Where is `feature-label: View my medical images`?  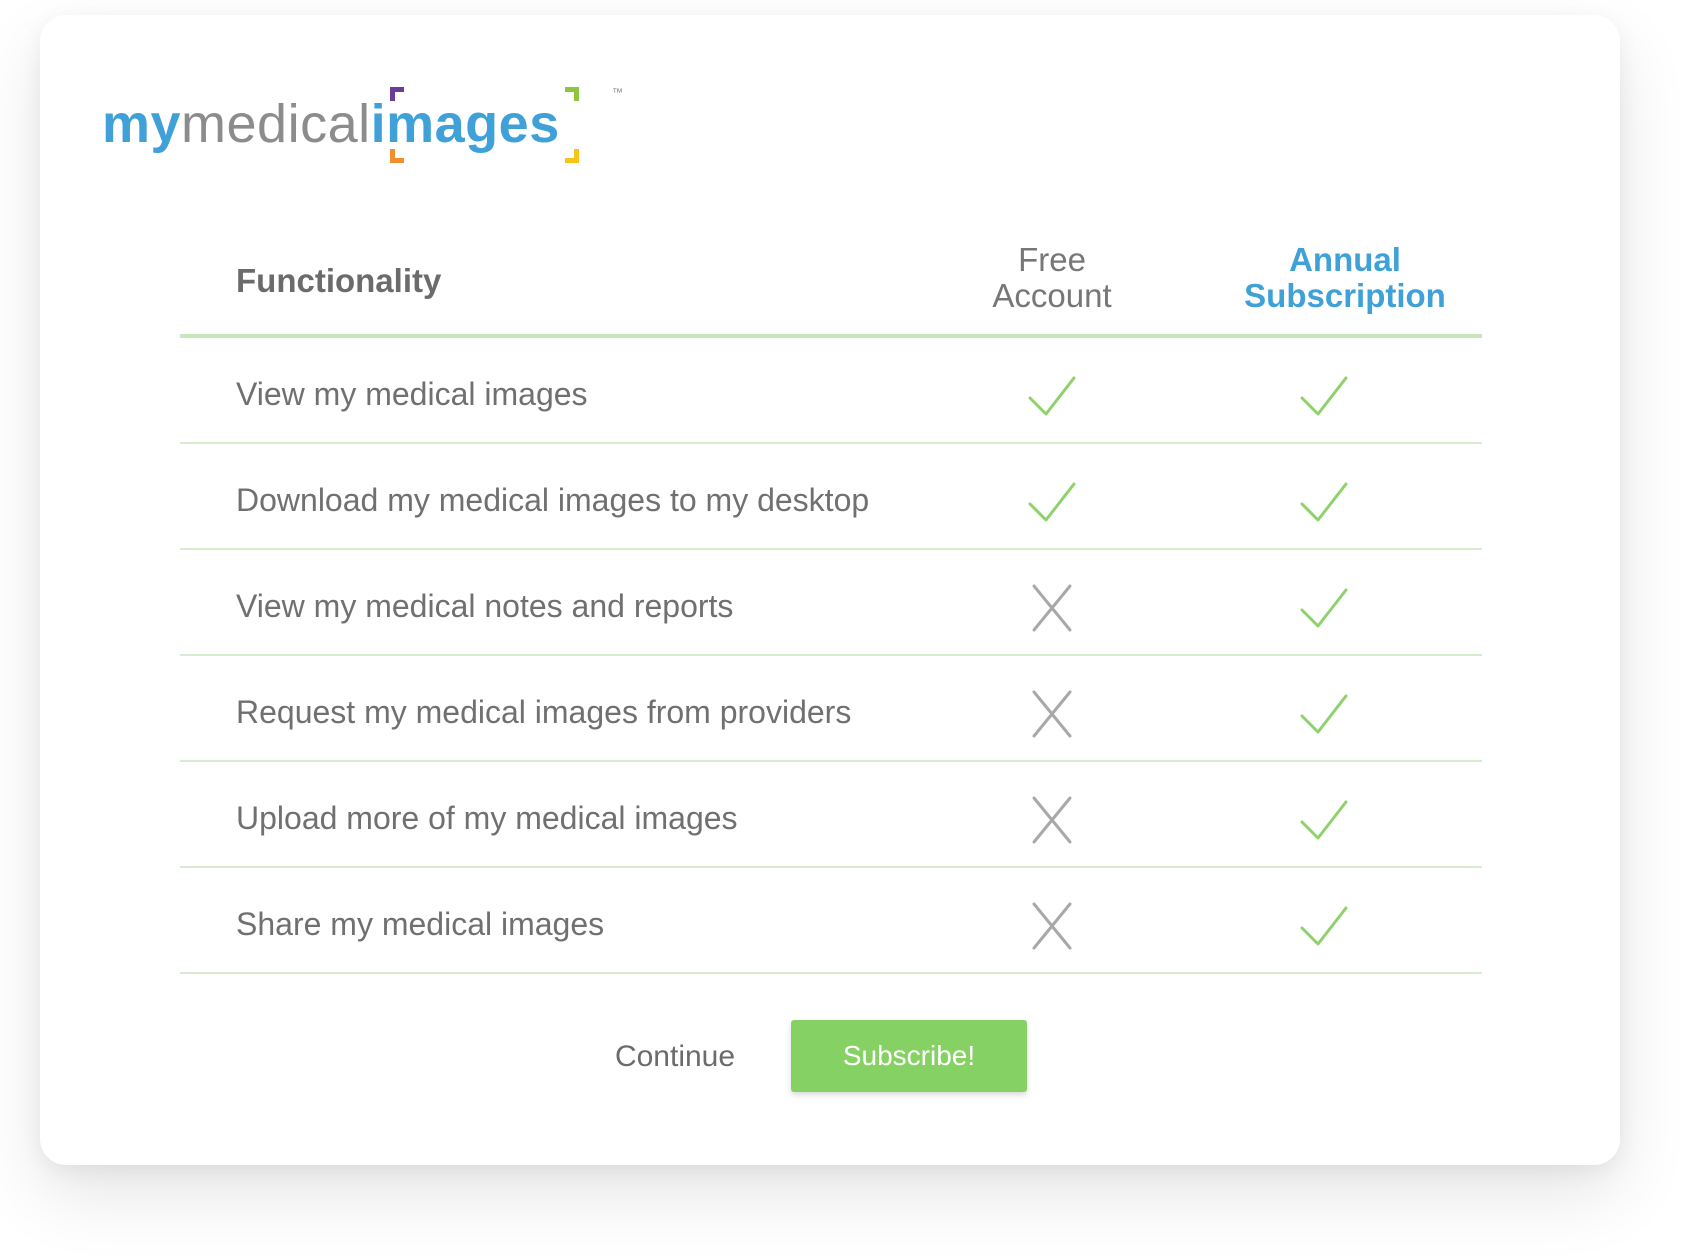 feature-label: View my medical images is located at coordinates (412, 394).